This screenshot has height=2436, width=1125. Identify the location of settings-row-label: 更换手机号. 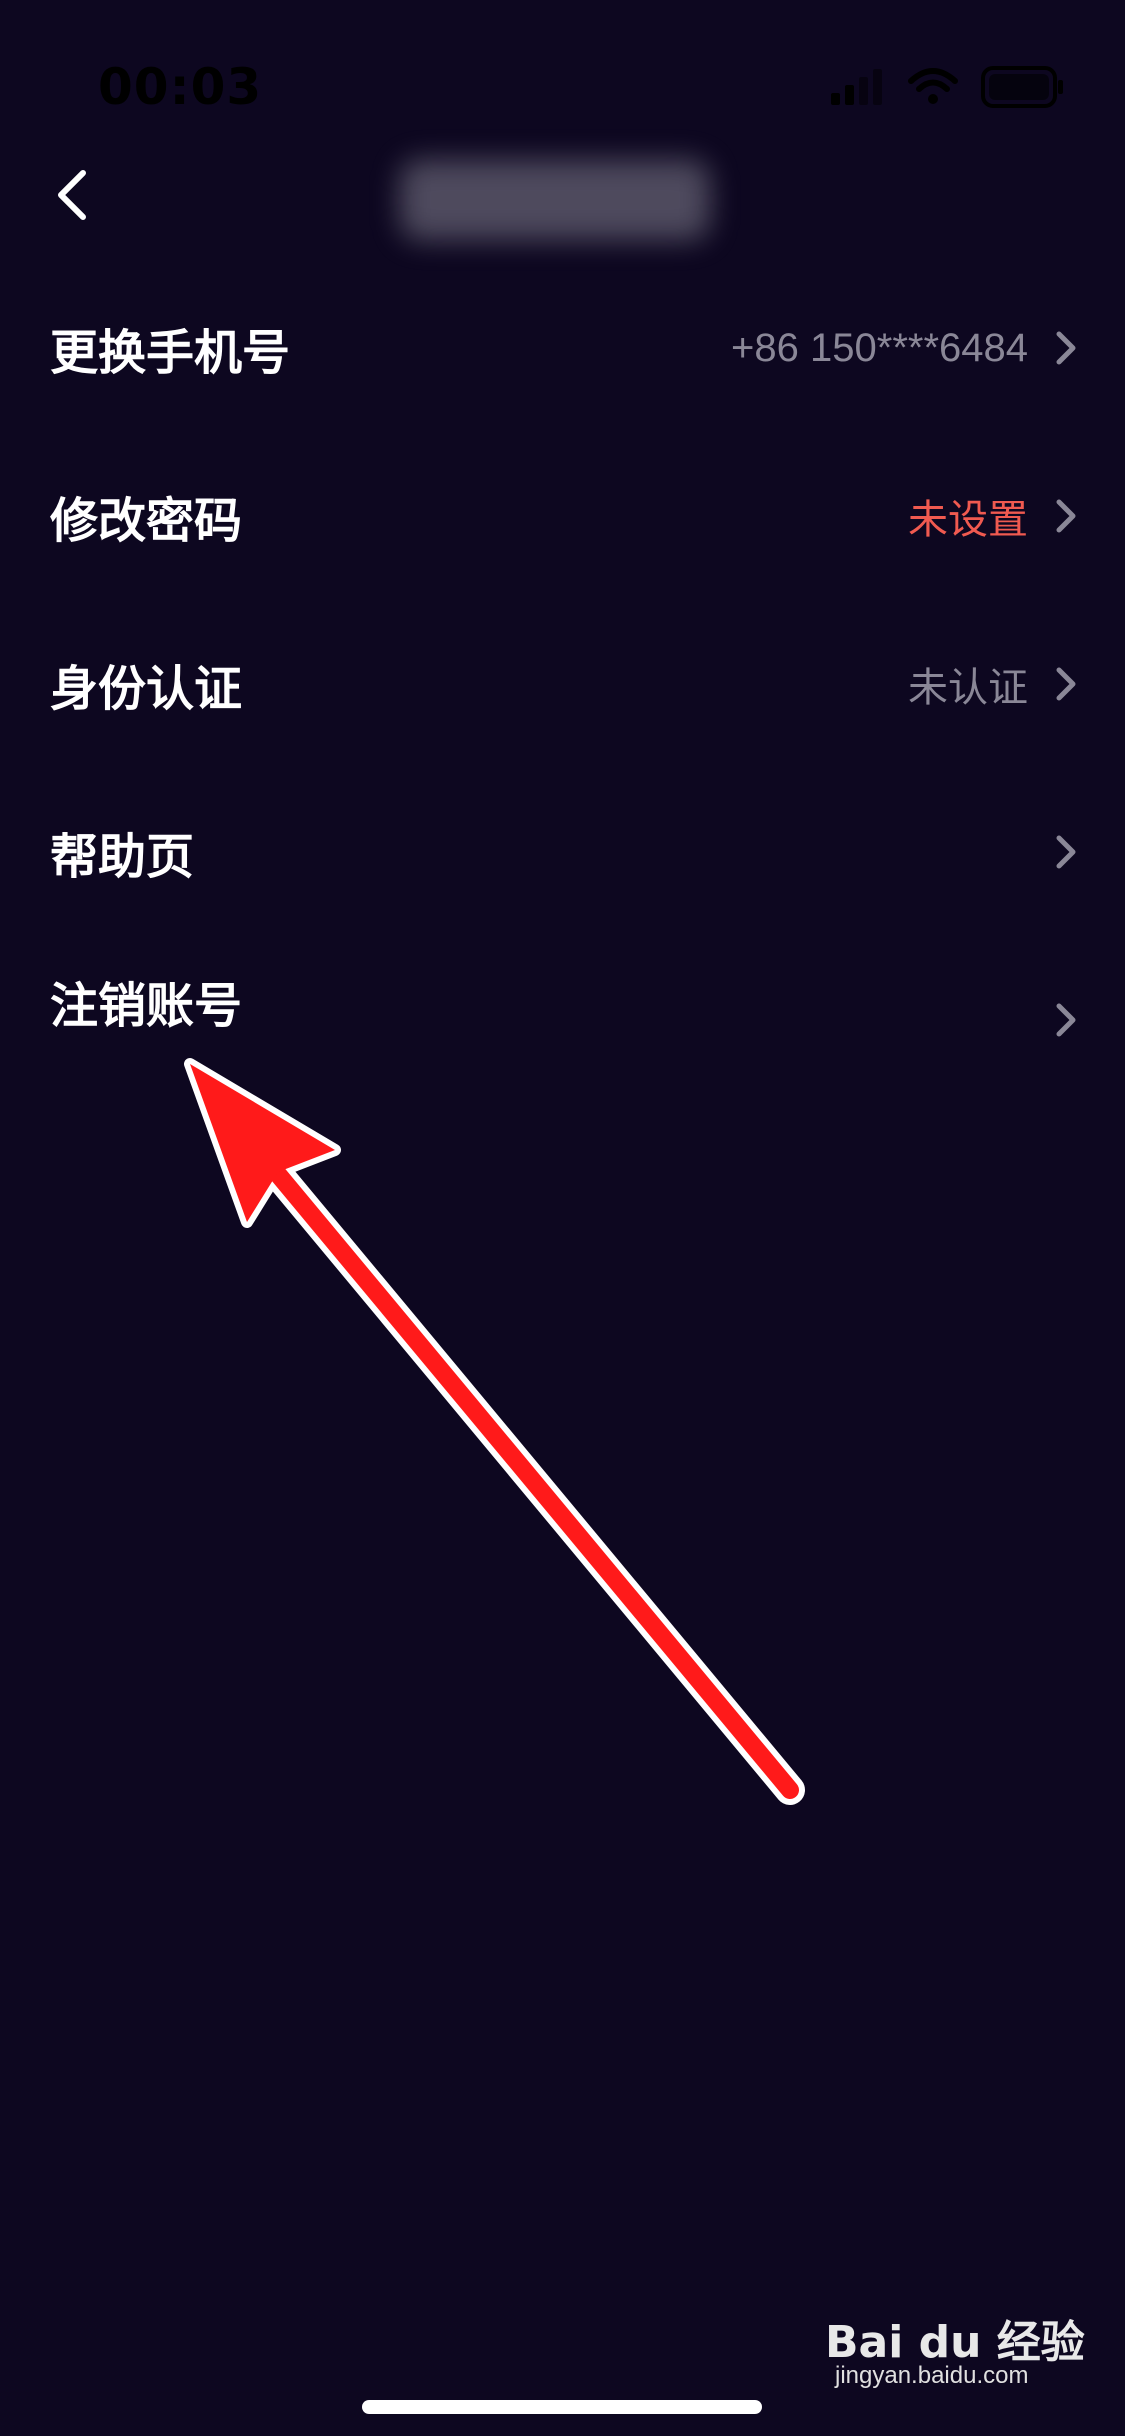
(170, 353).